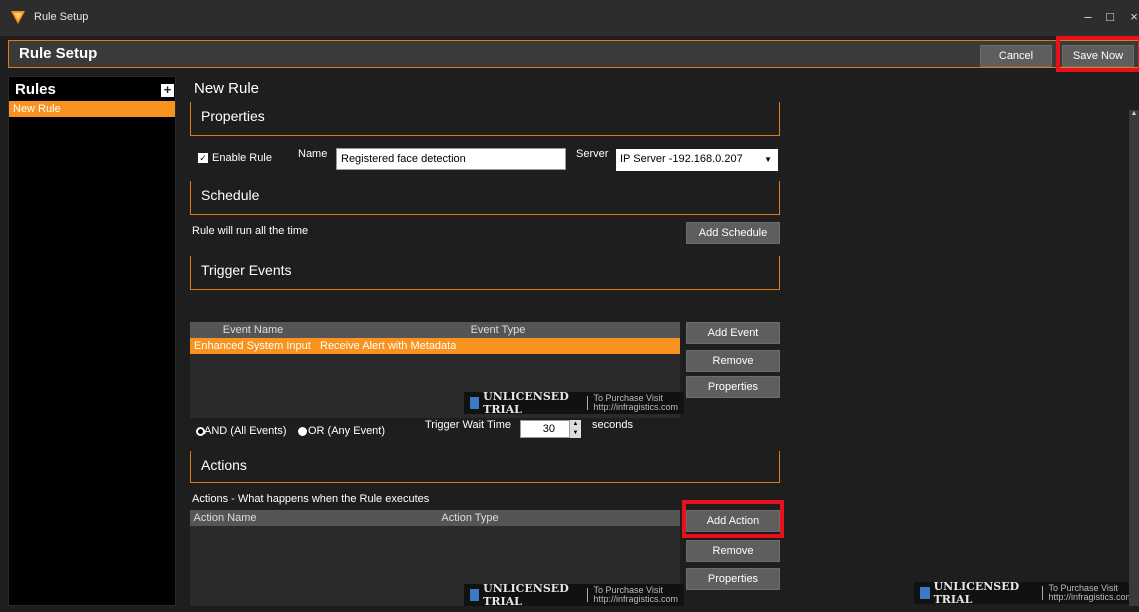 Image resolution: width=1139 pixels, height=612 pixels. Describe the element at coordinates (167, 90) in the screenshot. I see `add-rule-icon: +` at that location.